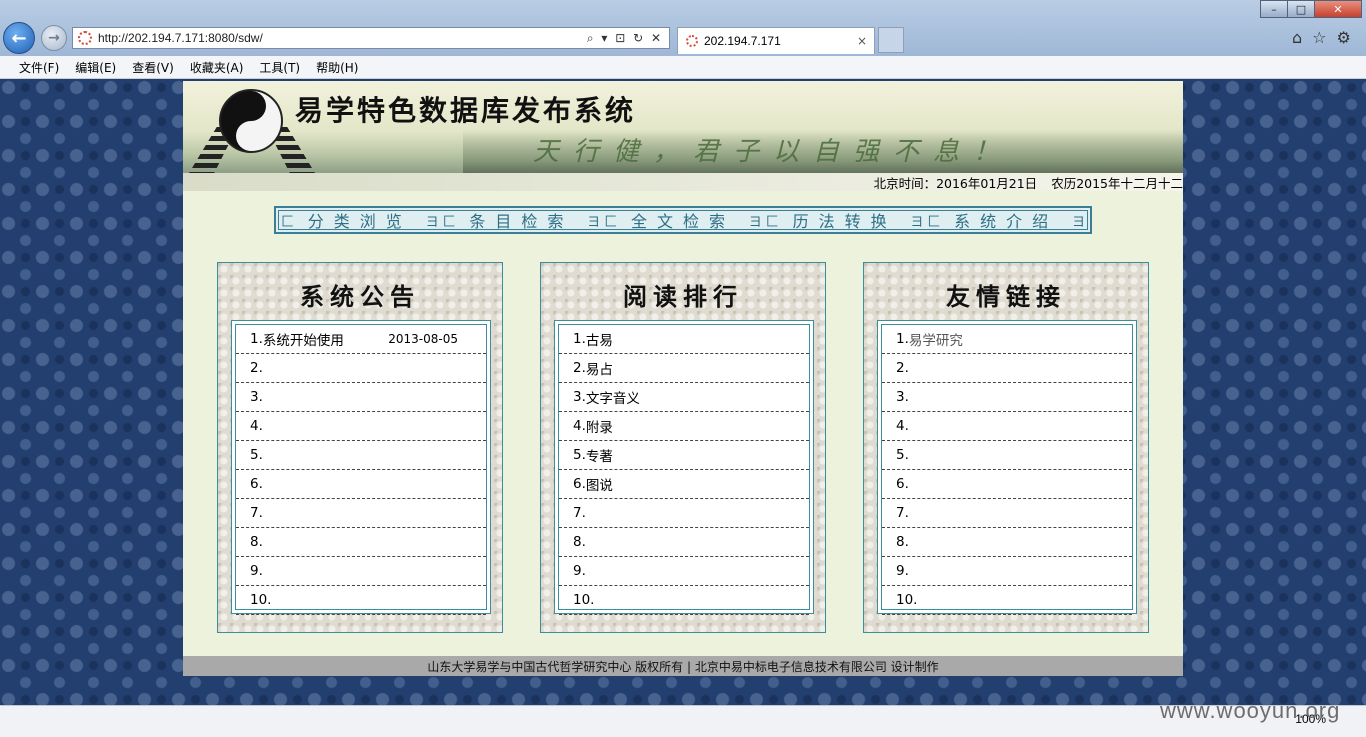 The height and width of the screenshot is (737, 1366). I want to click on announcements-list: 1. 系统开始使用 2013-08-05 2. 3. 4. 5. 6. 7. 8. 9. 10., so click(361, 469).